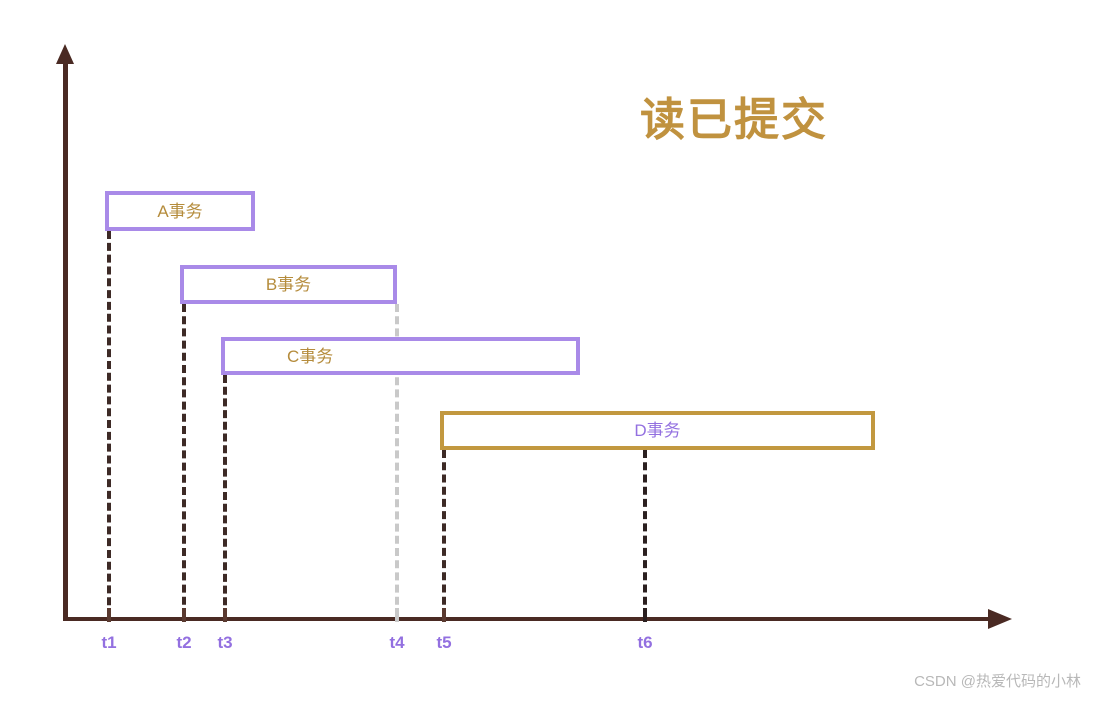 The image size is (1099, 703). I want to click on transaction-label-a: A事务, so click(180, 211).